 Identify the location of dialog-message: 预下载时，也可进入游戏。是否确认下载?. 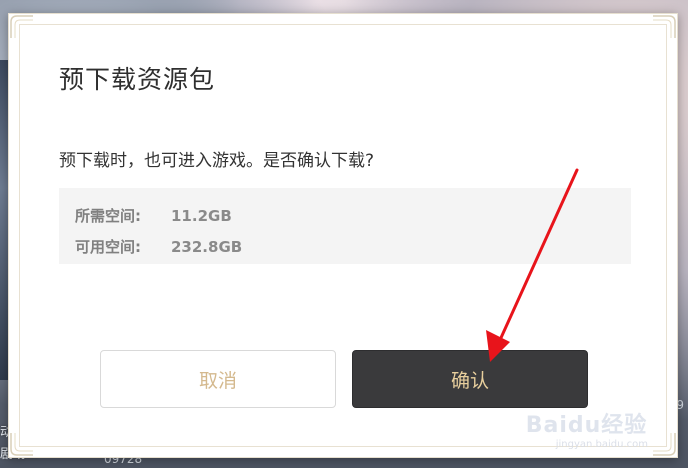
(217, 161).